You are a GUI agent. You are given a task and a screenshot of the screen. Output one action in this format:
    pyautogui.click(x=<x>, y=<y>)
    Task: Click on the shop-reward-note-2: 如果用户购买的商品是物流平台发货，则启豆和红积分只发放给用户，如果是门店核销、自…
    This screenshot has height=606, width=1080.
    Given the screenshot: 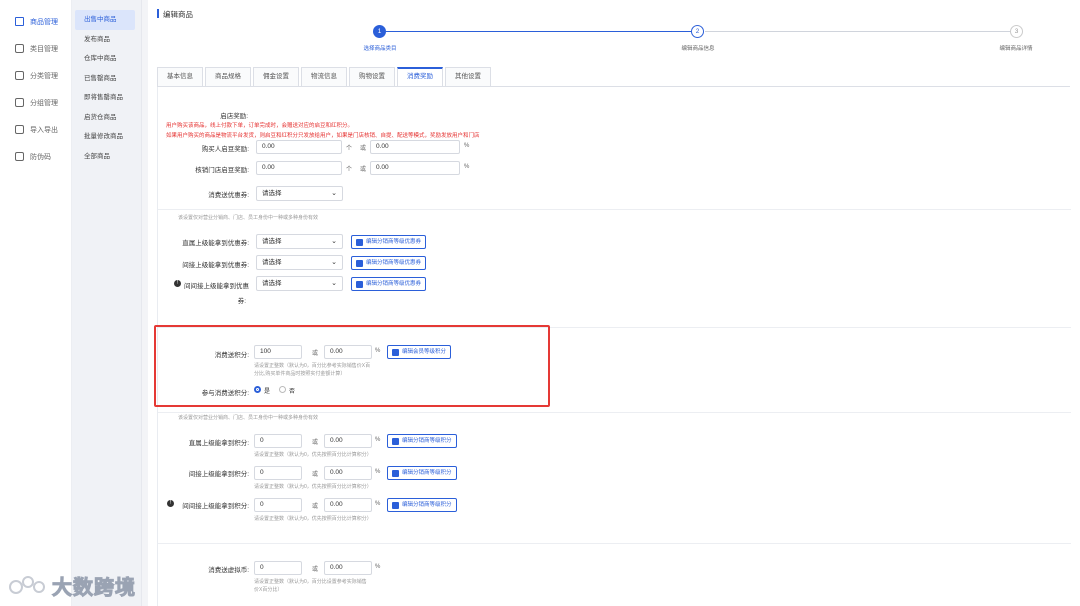 What is the action you would take?
    pyautogui.click(x=323, y=136)
    